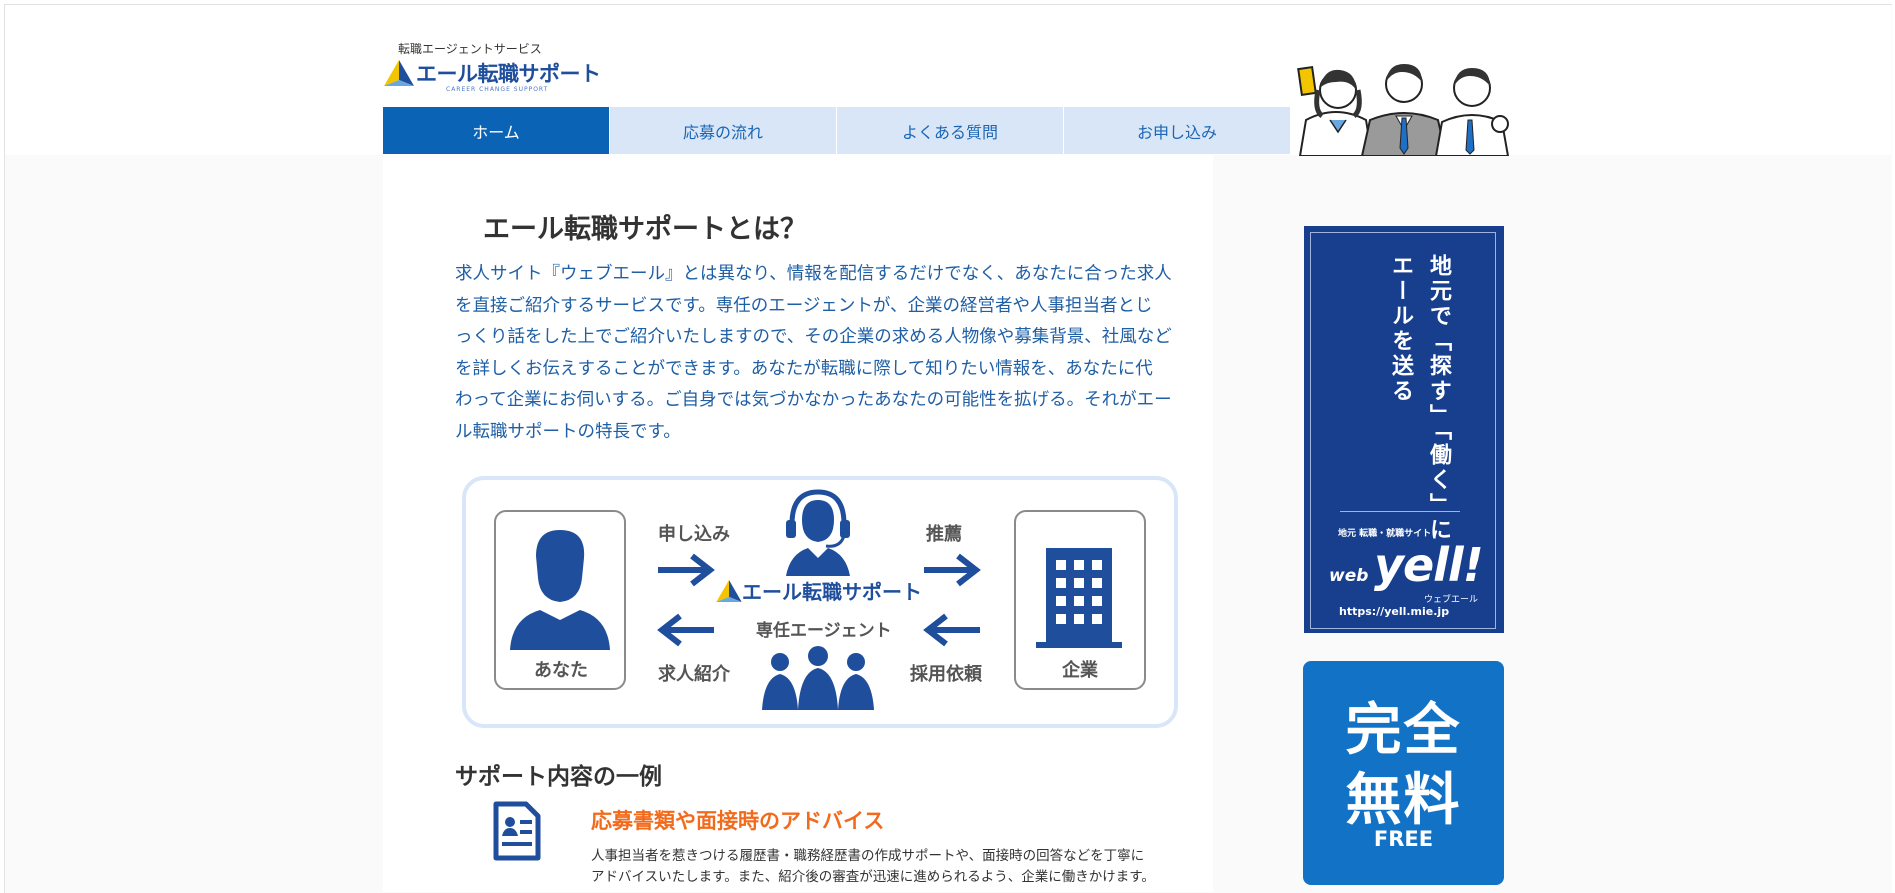  I want to click on person-icon, so click(560, 590).